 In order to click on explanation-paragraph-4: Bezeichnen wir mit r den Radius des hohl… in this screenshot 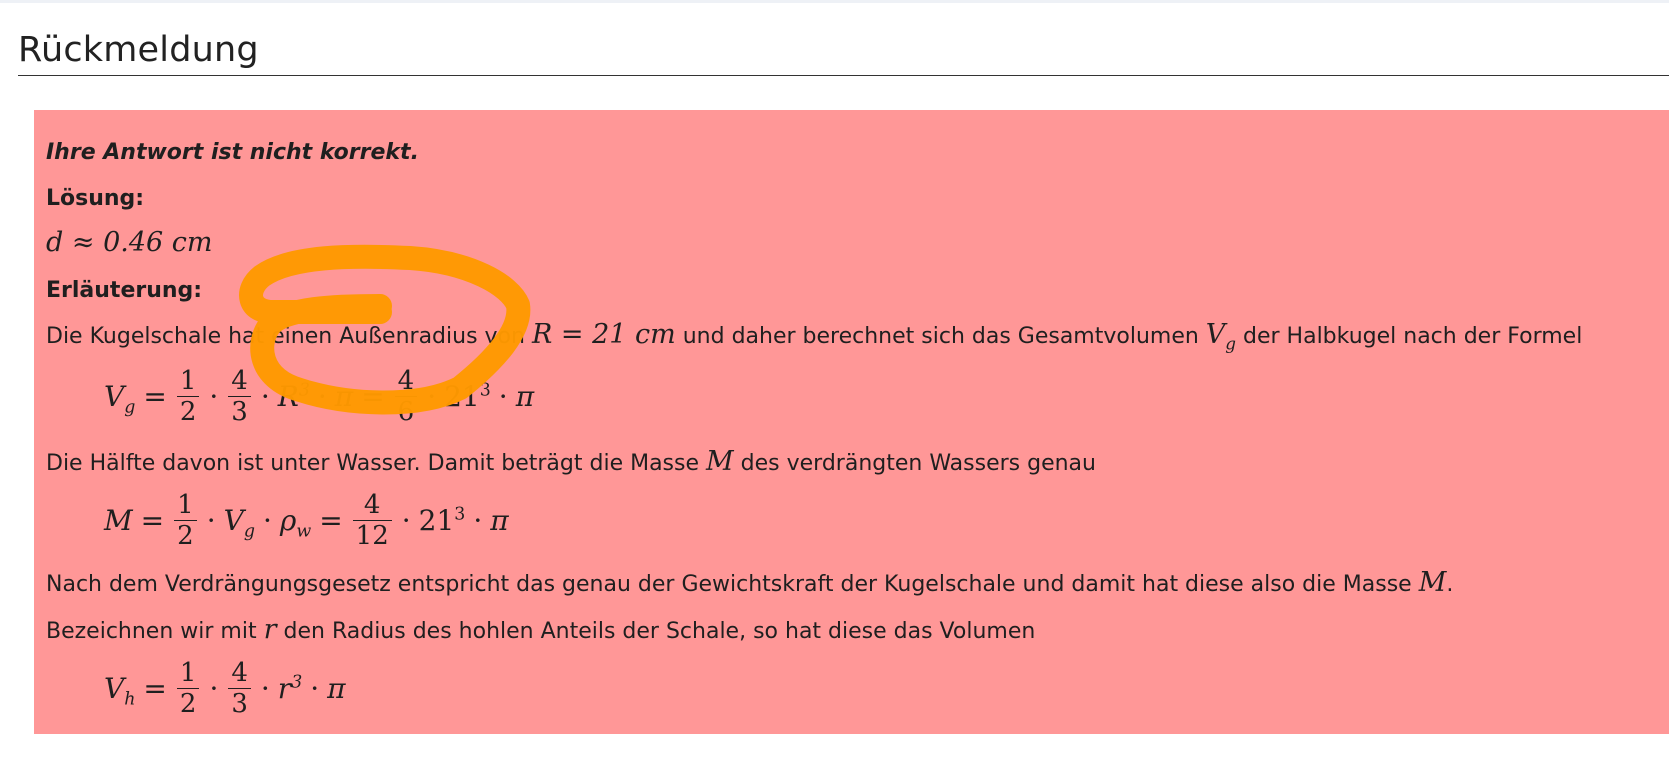, I will do `click(540, 631)`.